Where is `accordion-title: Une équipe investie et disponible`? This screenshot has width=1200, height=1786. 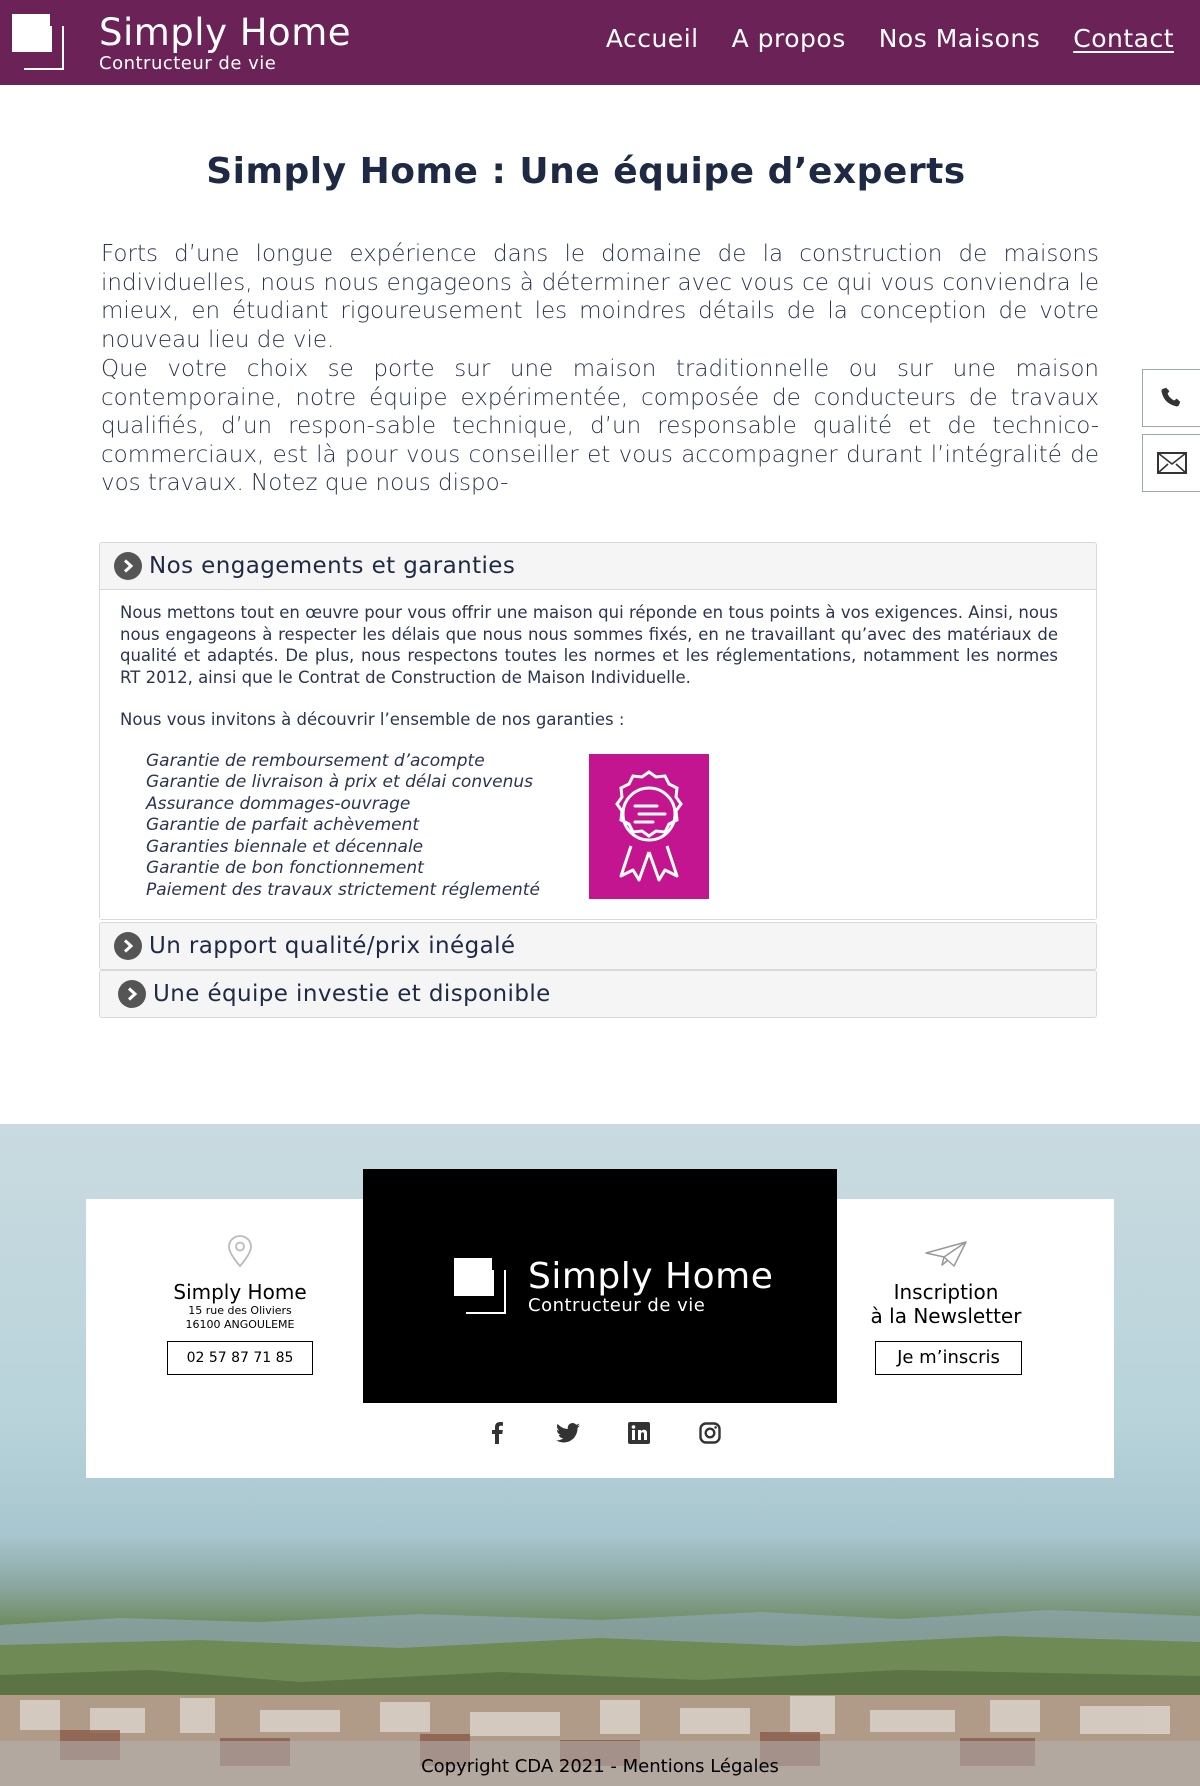 accordion-title: Une équipe investie et disponible is located at coordinates (352, 994).